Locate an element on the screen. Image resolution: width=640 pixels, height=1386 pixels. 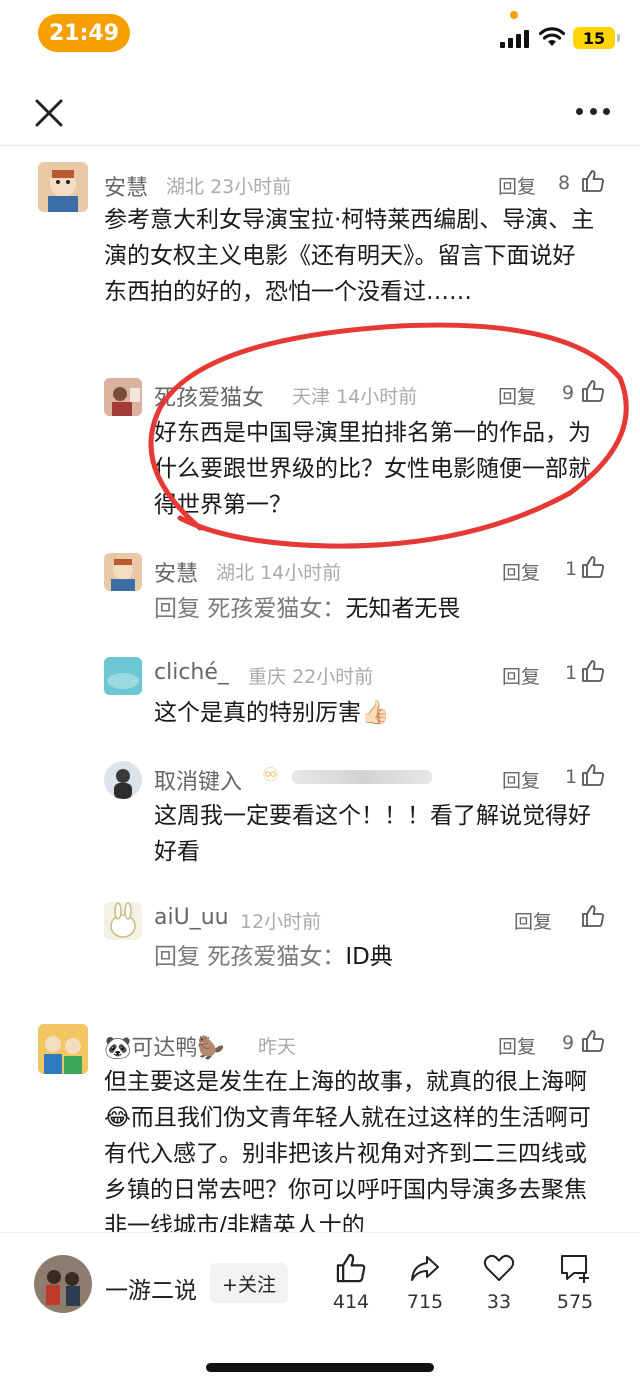
follow-button: +关注 is located at coordinates (249, 1283).